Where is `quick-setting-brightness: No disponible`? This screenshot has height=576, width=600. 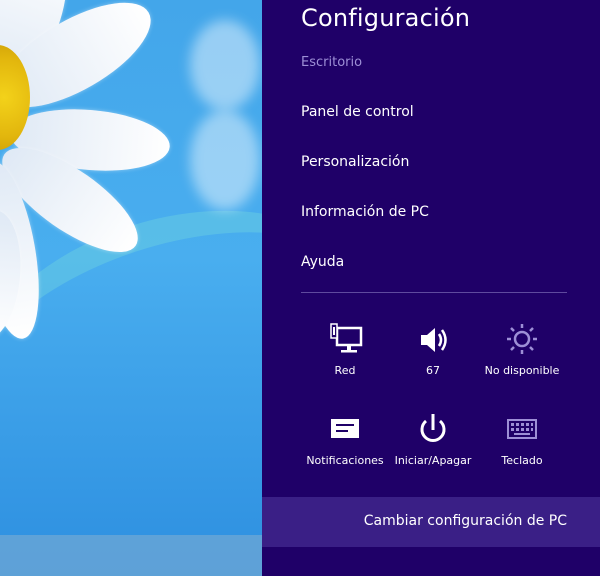
quick-setting-brightness: No disponible is located at coordinates (522, 348).